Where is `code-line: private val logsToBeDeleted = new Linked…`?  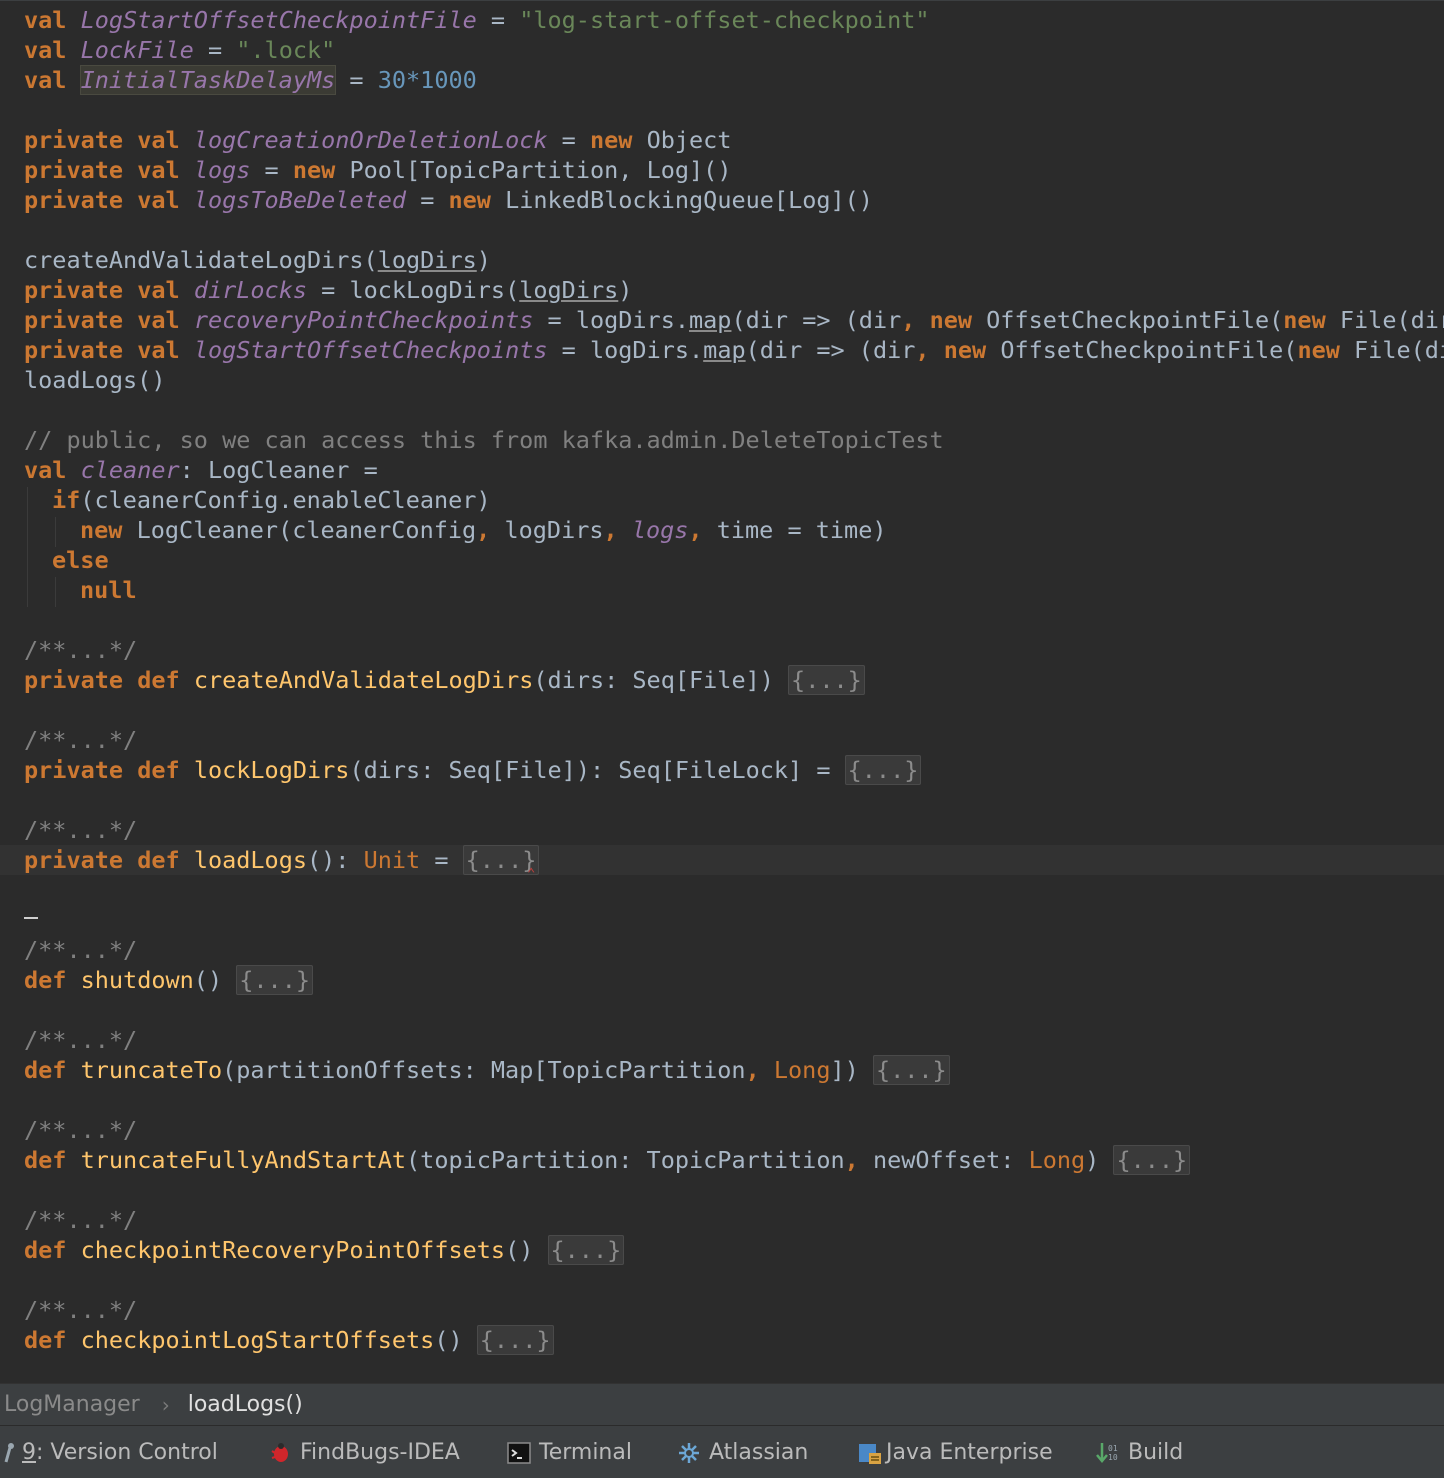
code-line: private val logsToBeDeleted = new Linked… is located at coordinates (448, 200).